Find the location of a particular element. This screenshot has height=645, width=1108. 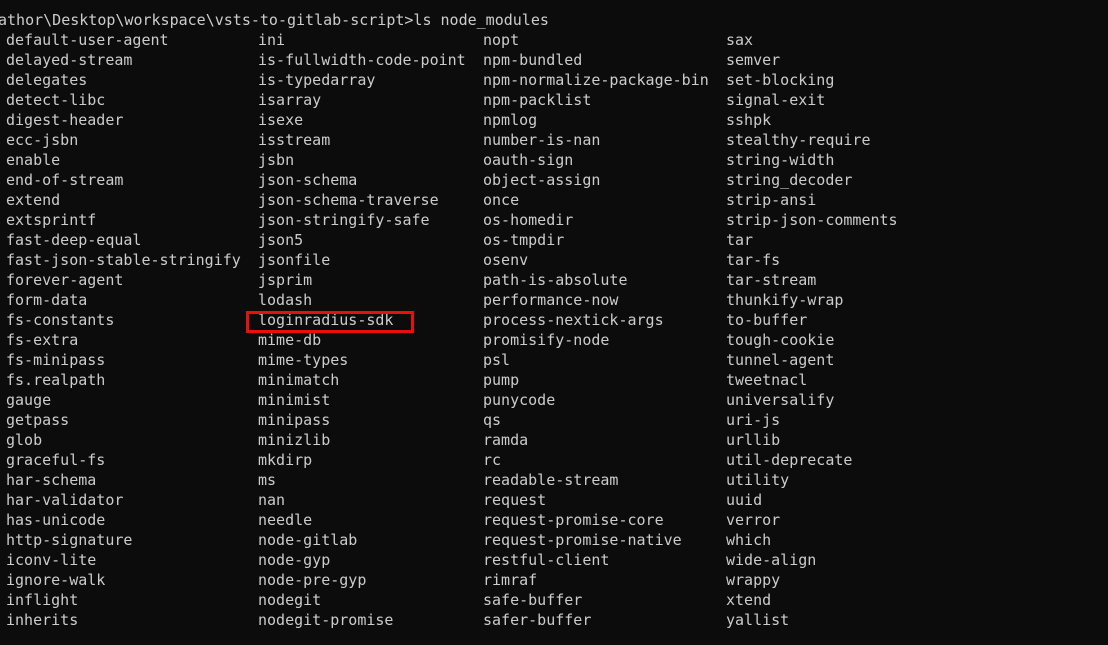

directory-entry: tar-stream is located at coordinates (771, 280).